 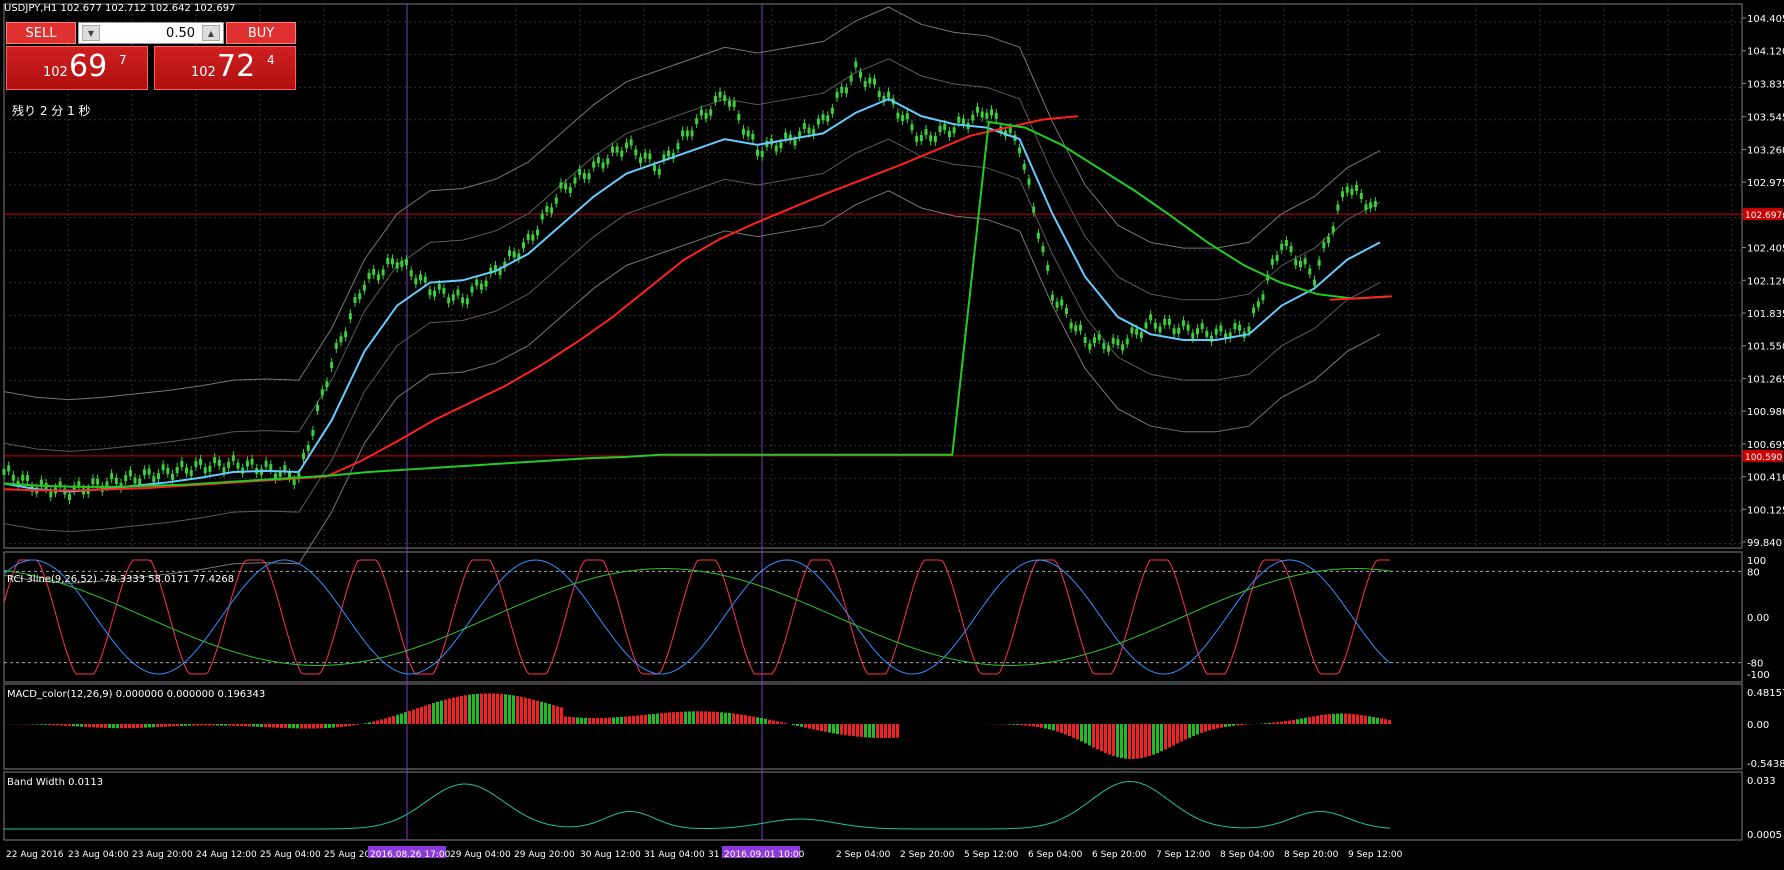 I want to click on pane-border, so click(x=873, y=806).